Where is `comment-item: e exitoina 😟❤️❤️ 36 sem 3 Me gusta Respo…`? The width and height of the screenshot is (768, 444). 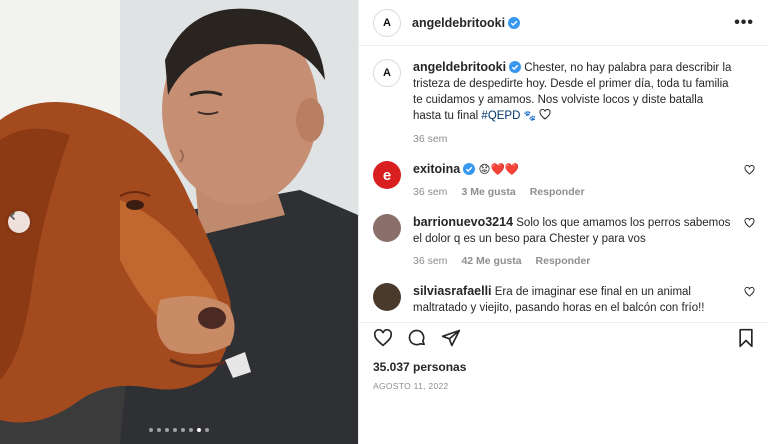
comment-item: e exitoina 😟❤️❤️ 36 sem 3 Me gusta Respo… is located at coordinates (564, 180).